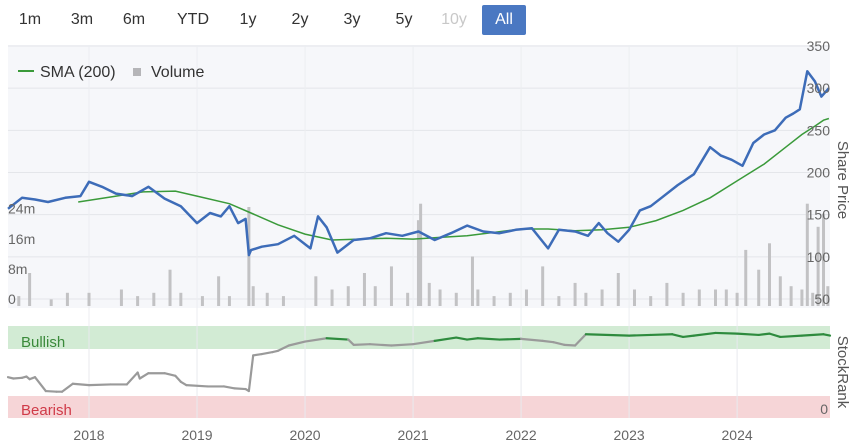  What do you see at coordinates (196, 435) in the screenshot?
I see `year-tick-label: 2019` at bounding box center [196, 435].